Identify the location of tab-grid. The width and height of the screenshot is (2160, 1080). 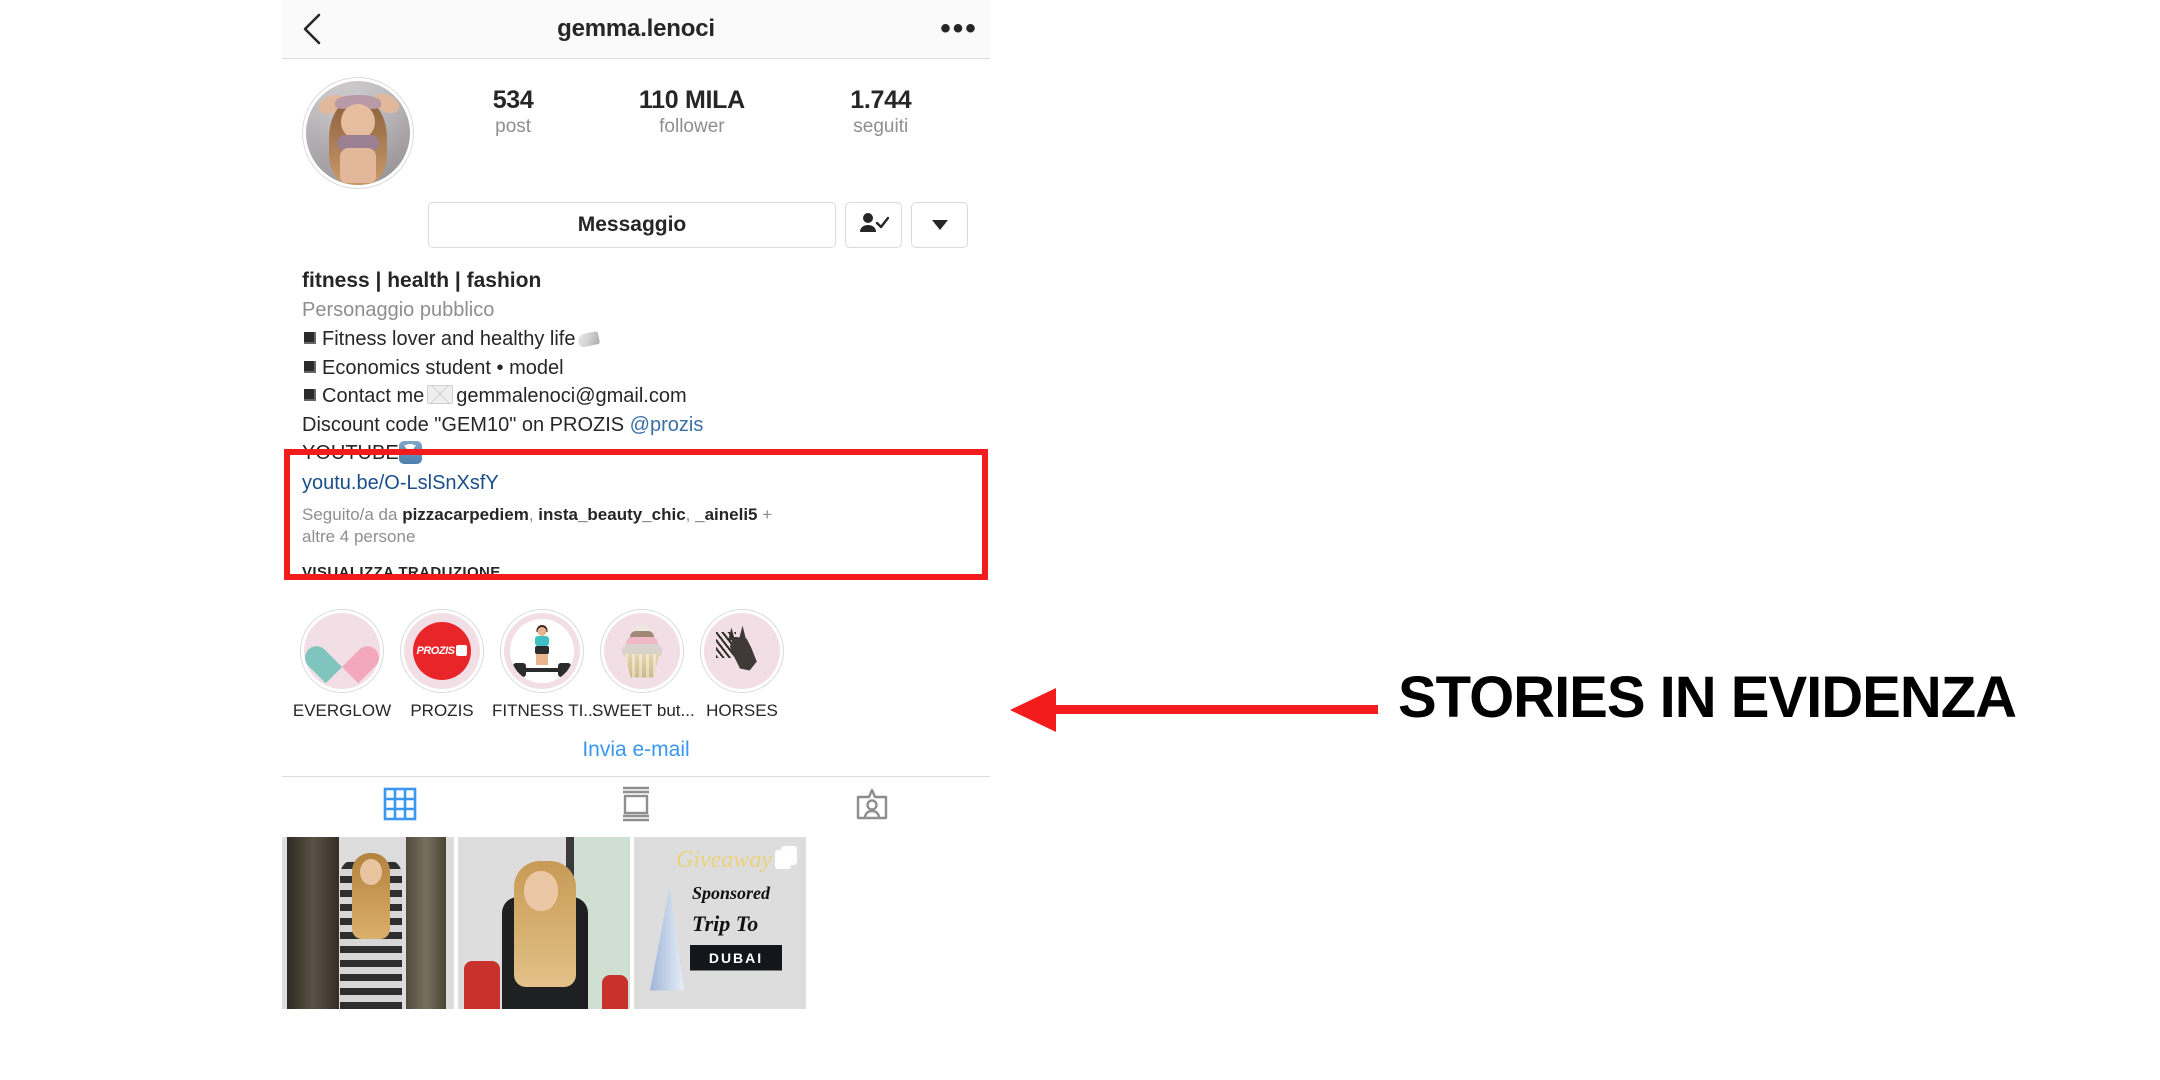
(400, 806).